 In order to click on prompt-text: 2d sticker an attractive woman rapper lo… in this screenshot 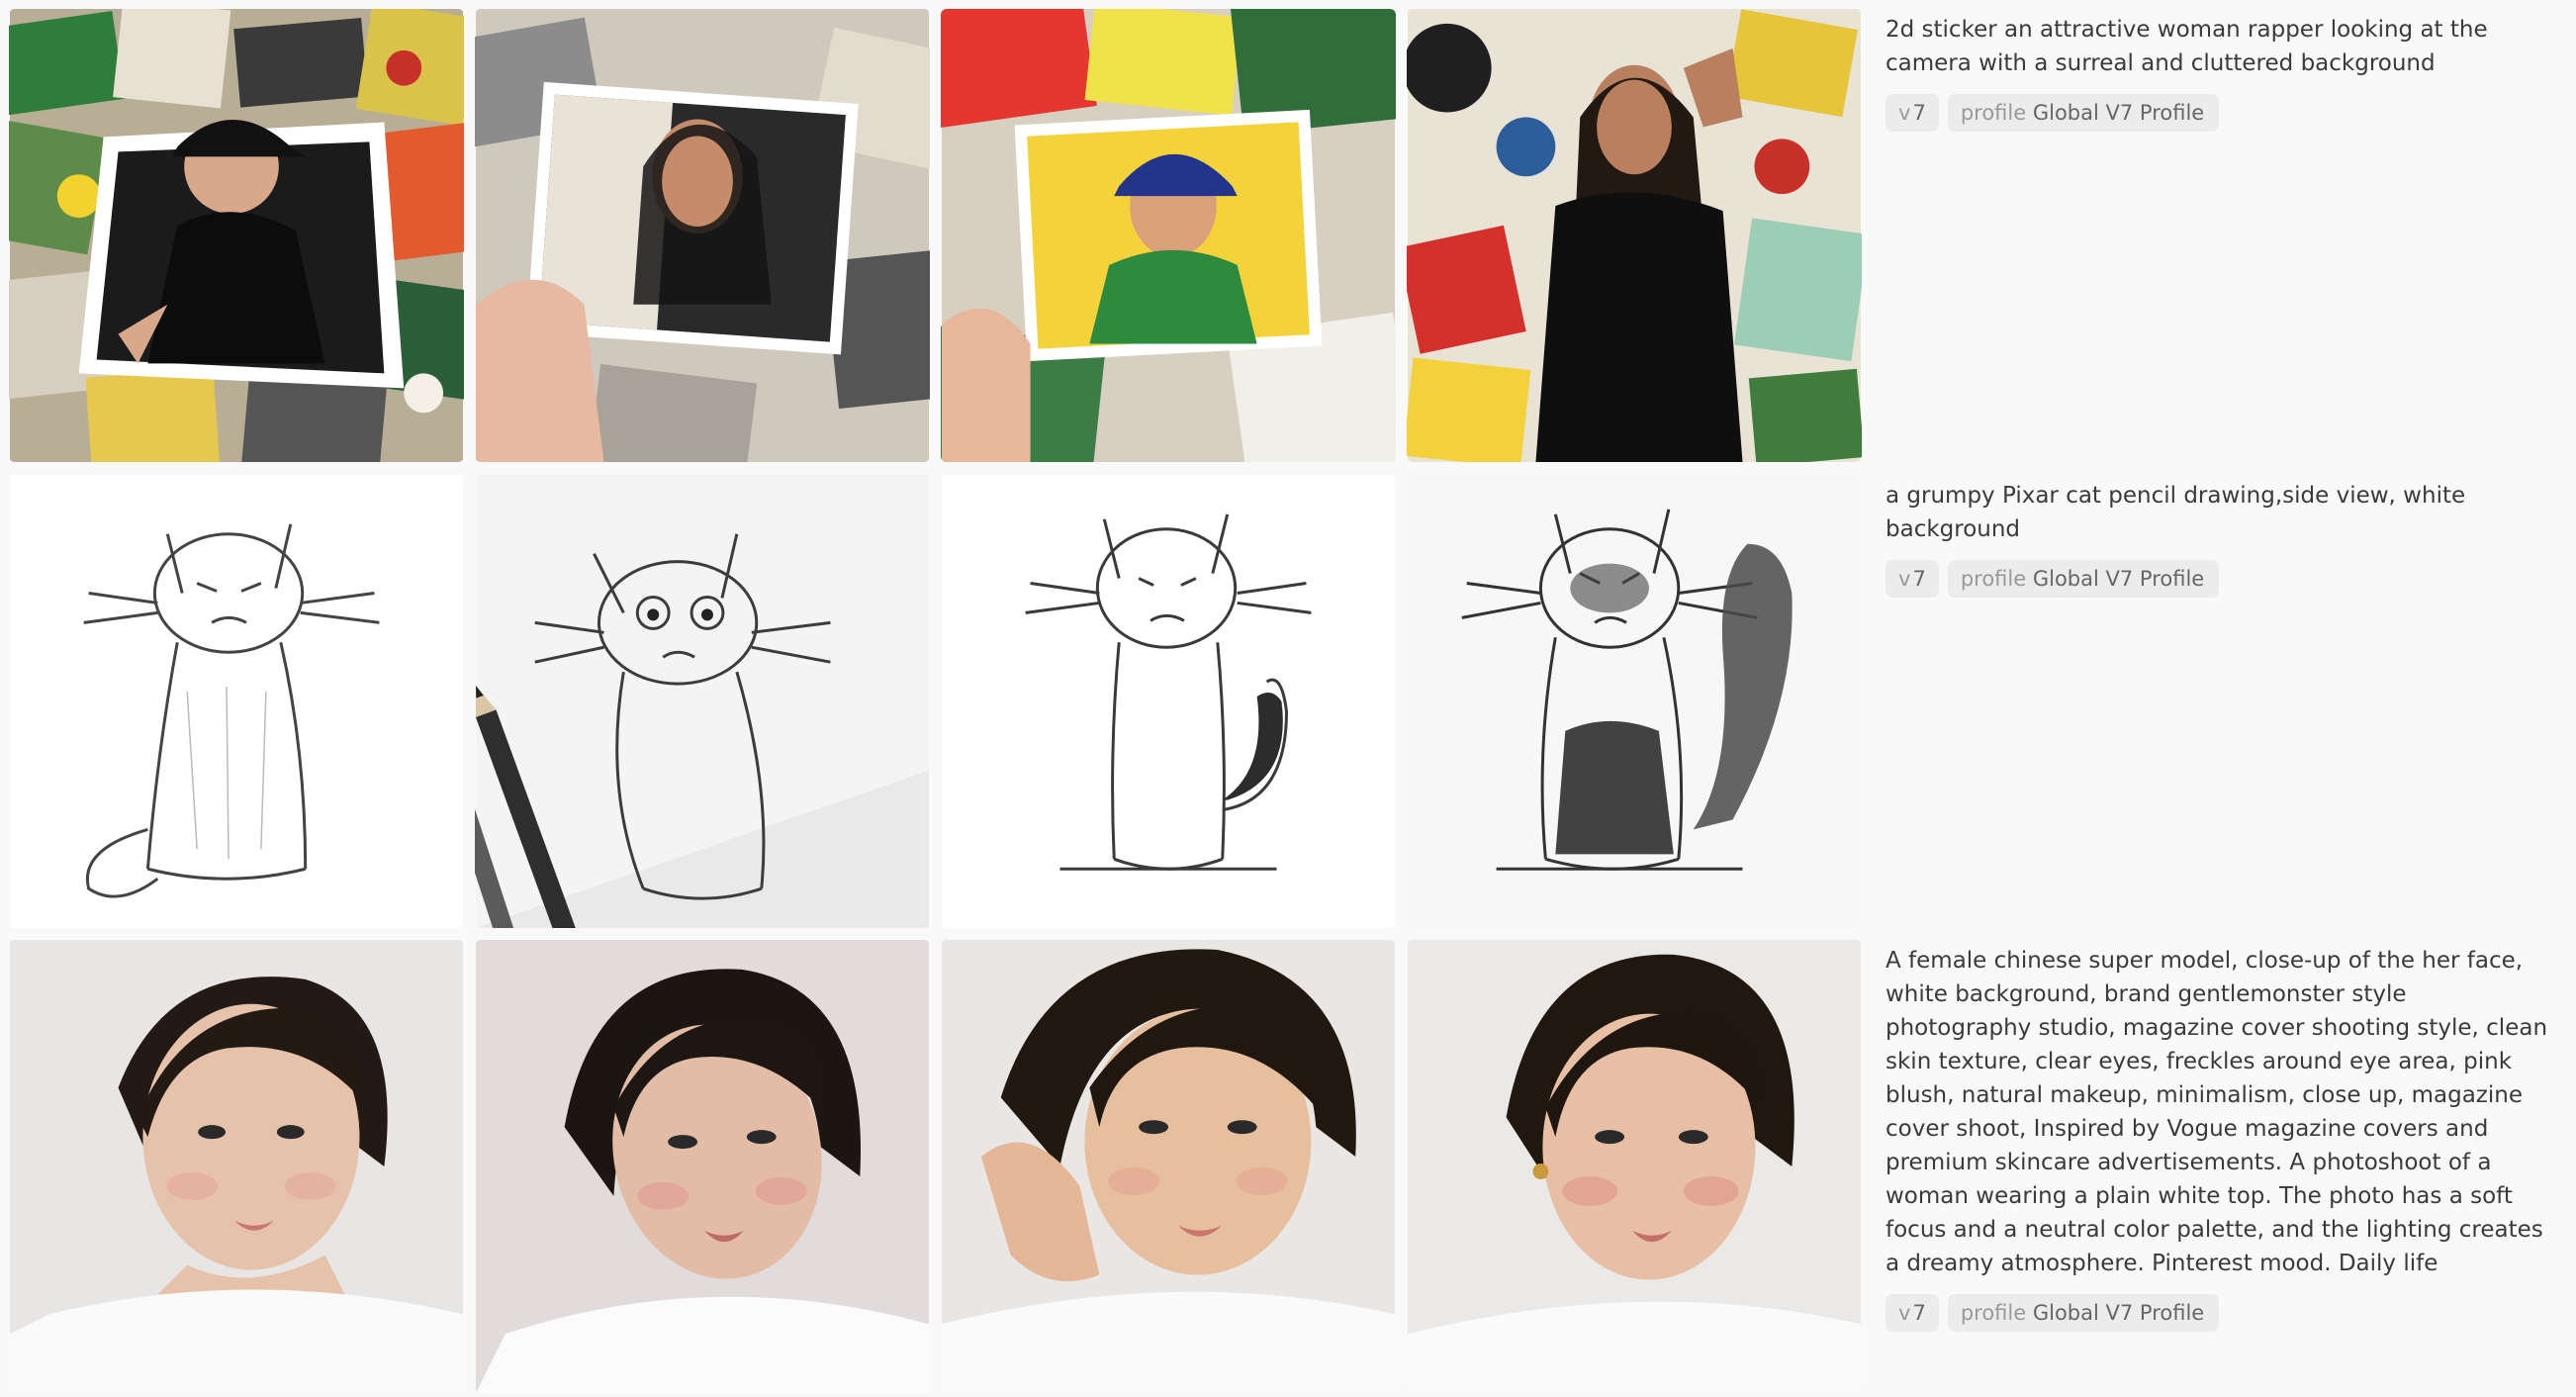, I will do `click(2217, 46)`.